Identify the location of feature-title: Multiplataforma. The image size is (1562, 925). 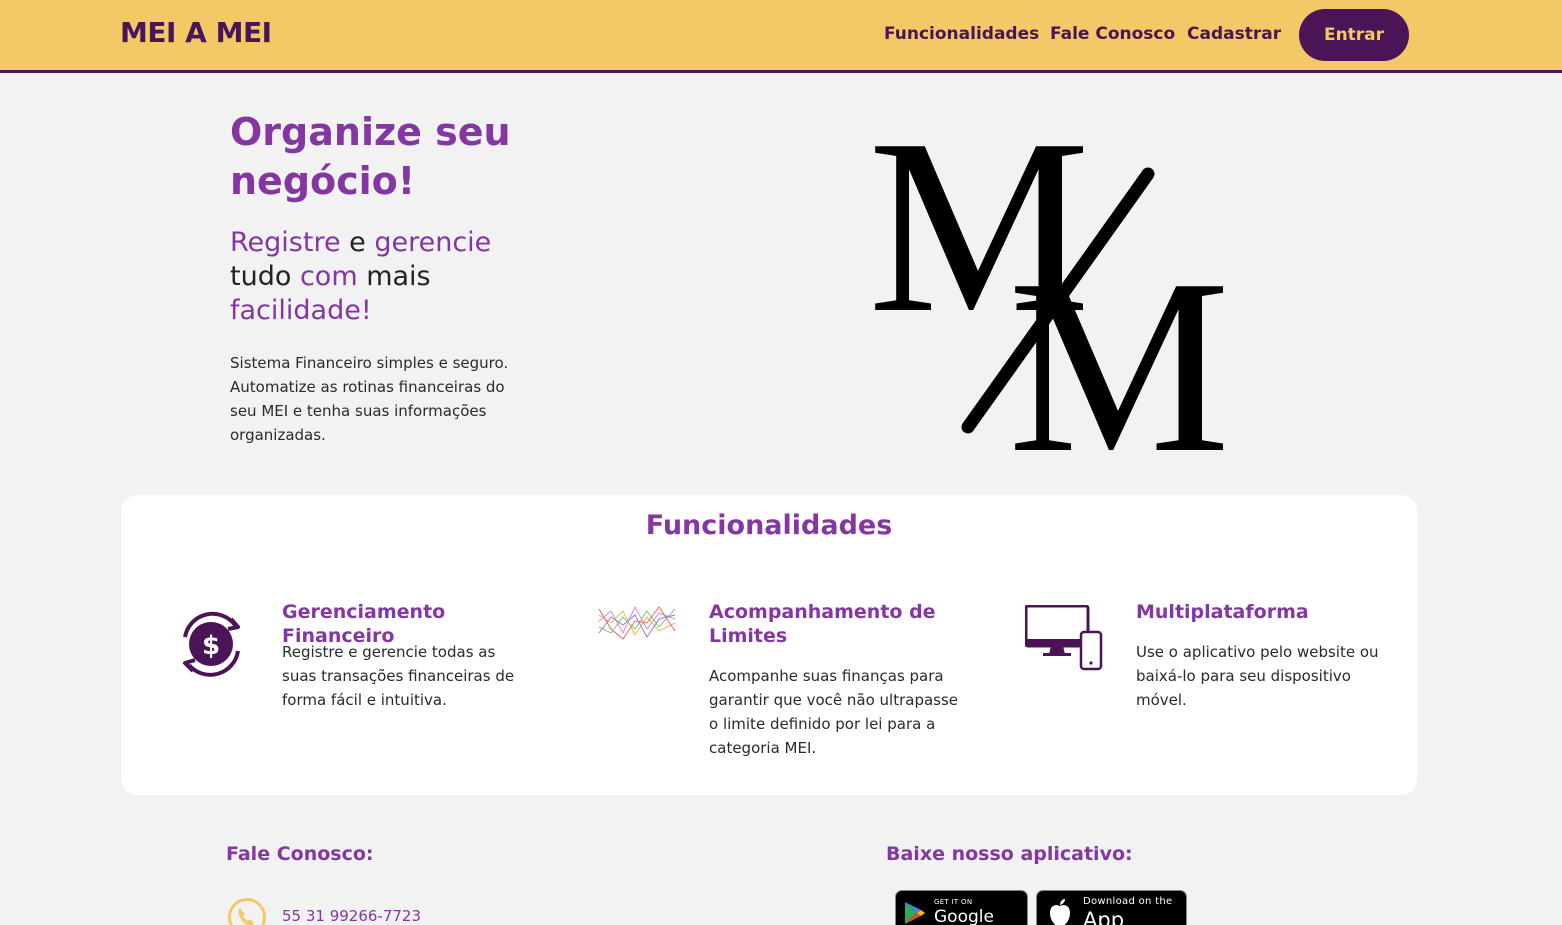
(1222, 612).